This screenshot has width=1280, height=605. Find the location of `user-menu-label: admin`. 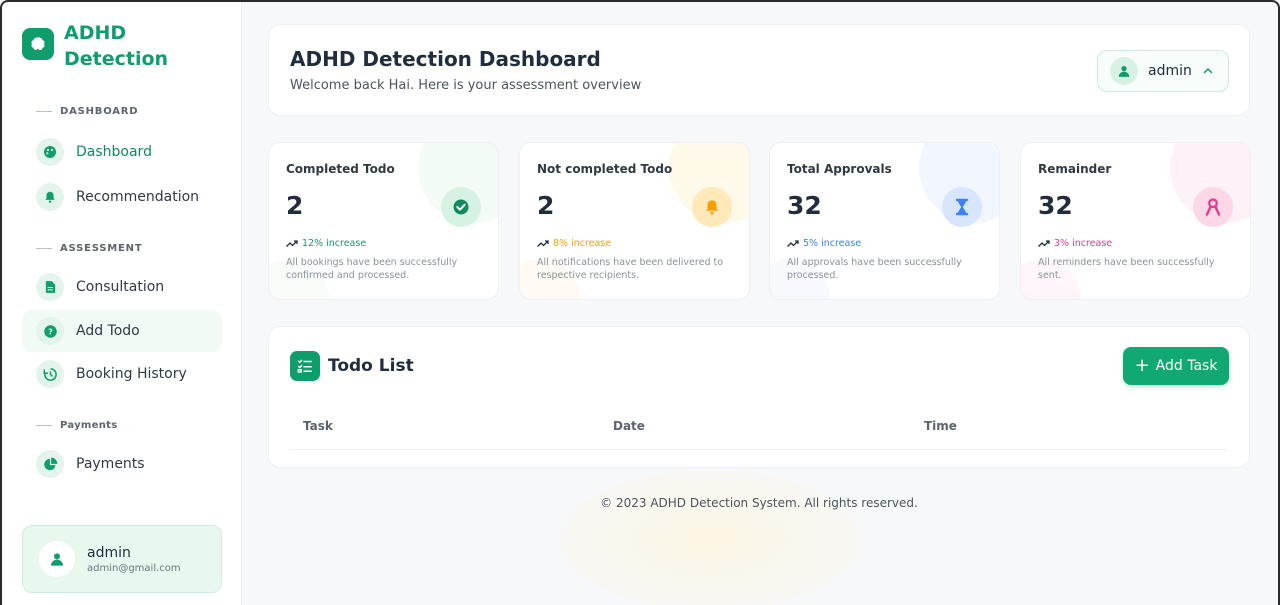

user-menu-label: admin is located at coordinates (1170, 71).